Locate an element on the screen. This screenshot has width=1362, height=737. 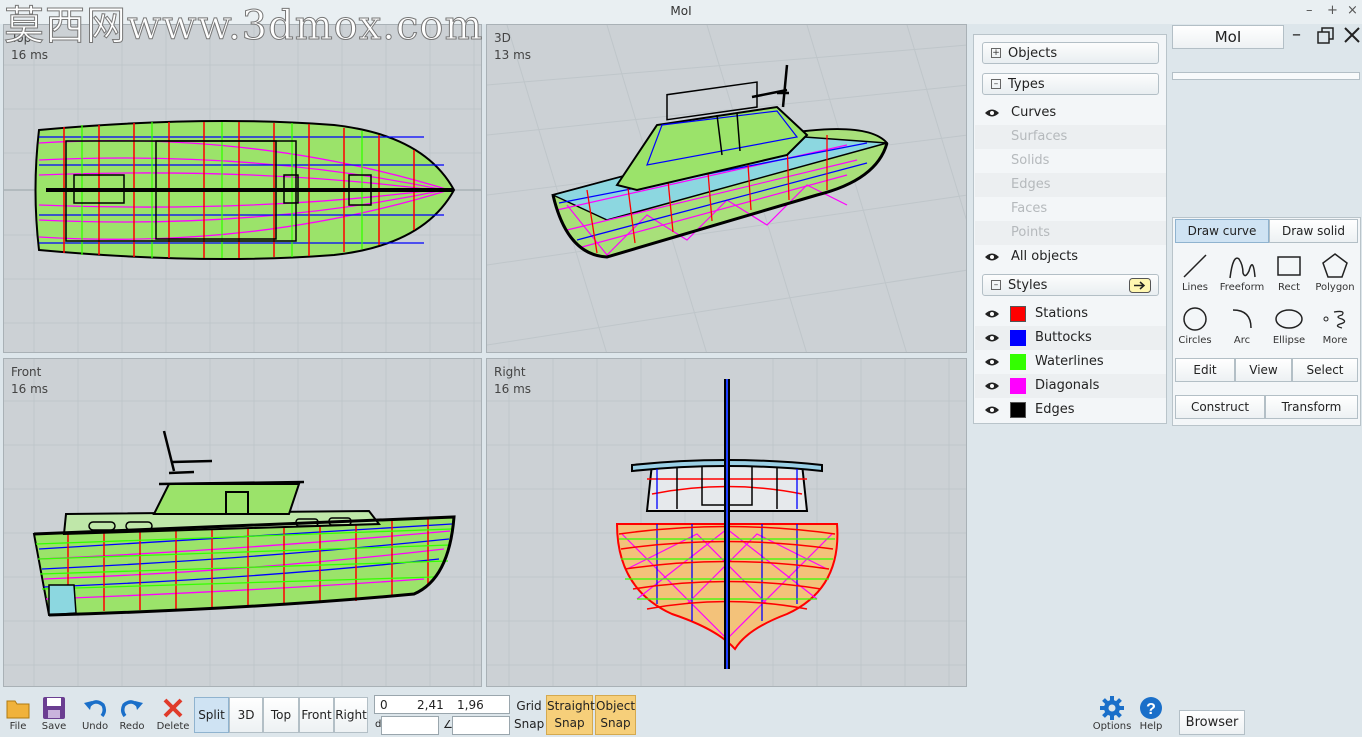
boat-3d-view is located at coordinates (719, 161).